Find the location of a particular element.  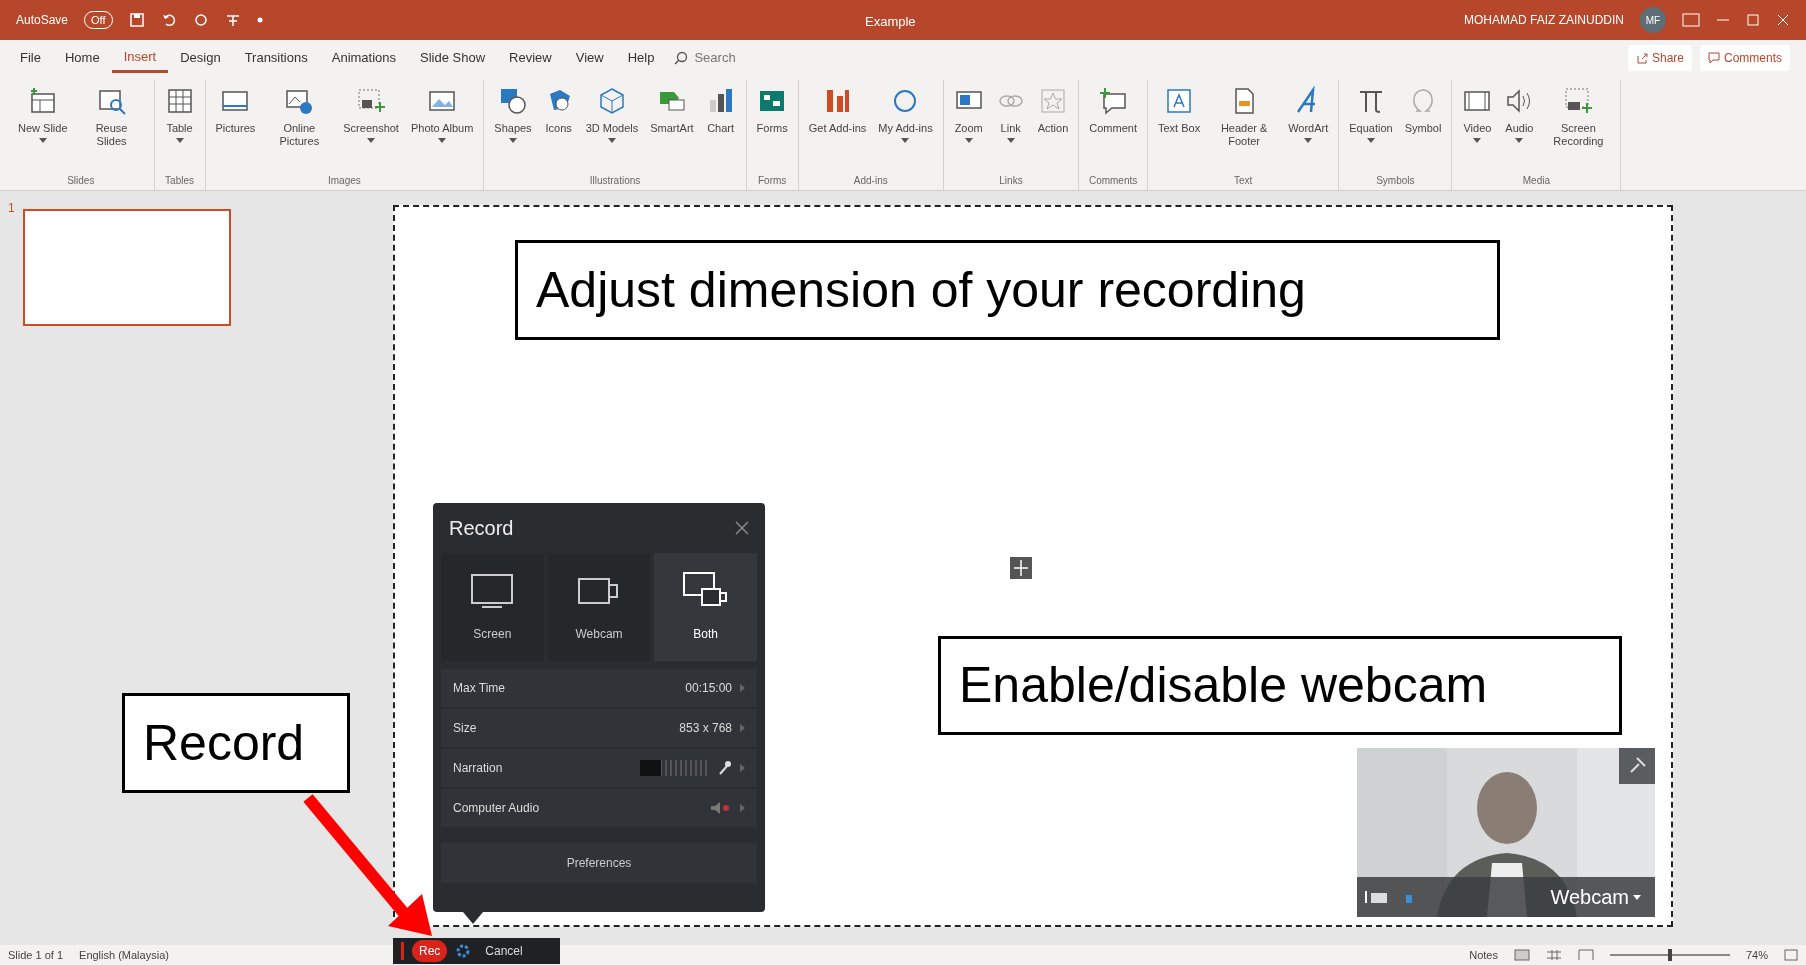

menu-tab: View is located at coordinates (589, 58).